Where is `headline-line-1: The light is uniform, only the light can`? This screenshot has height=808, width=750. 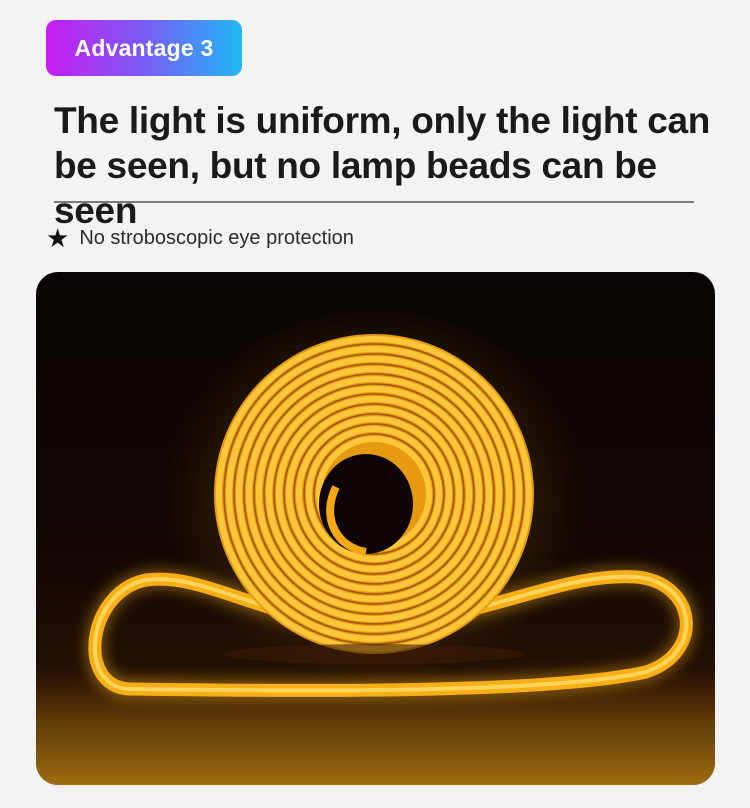 headline-line-1: The light is uniform, only the light can is located at coordinates (382, 120).